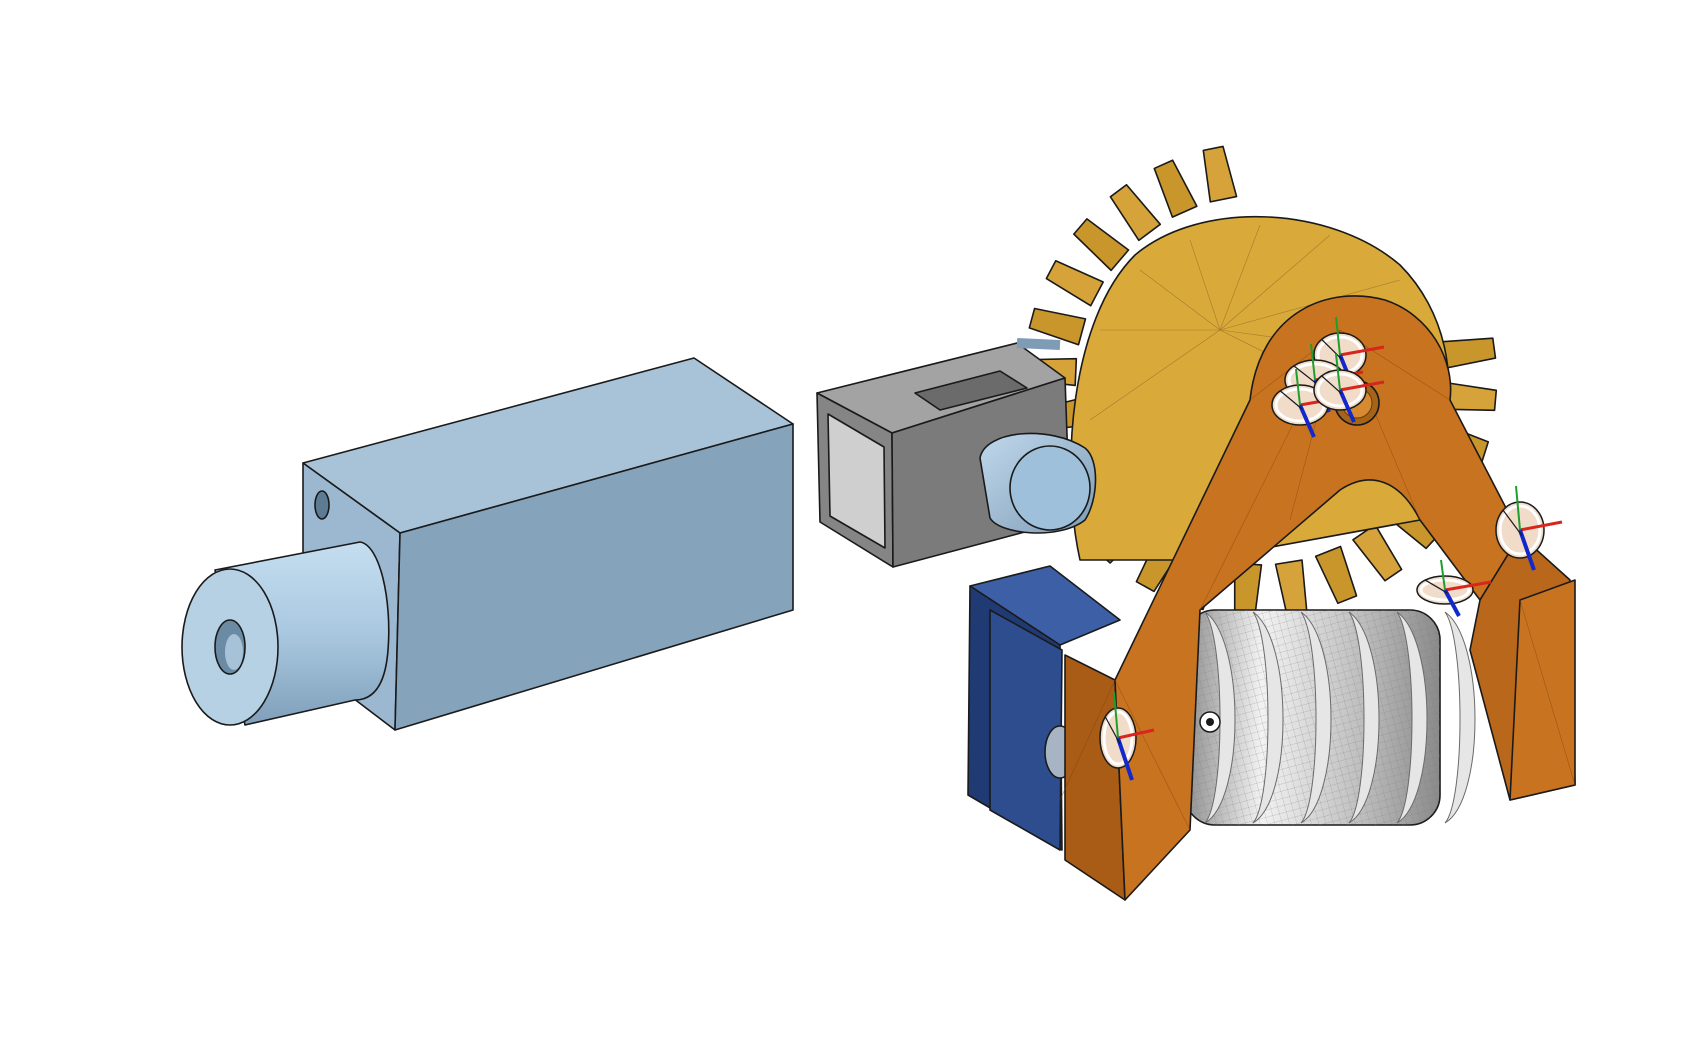 The height and width of the screenshot is (1056, 1708). What do you see at coordinates (285, 633) in the screenshot?
I see `motor-shaft` at bounding box center [285, 633].